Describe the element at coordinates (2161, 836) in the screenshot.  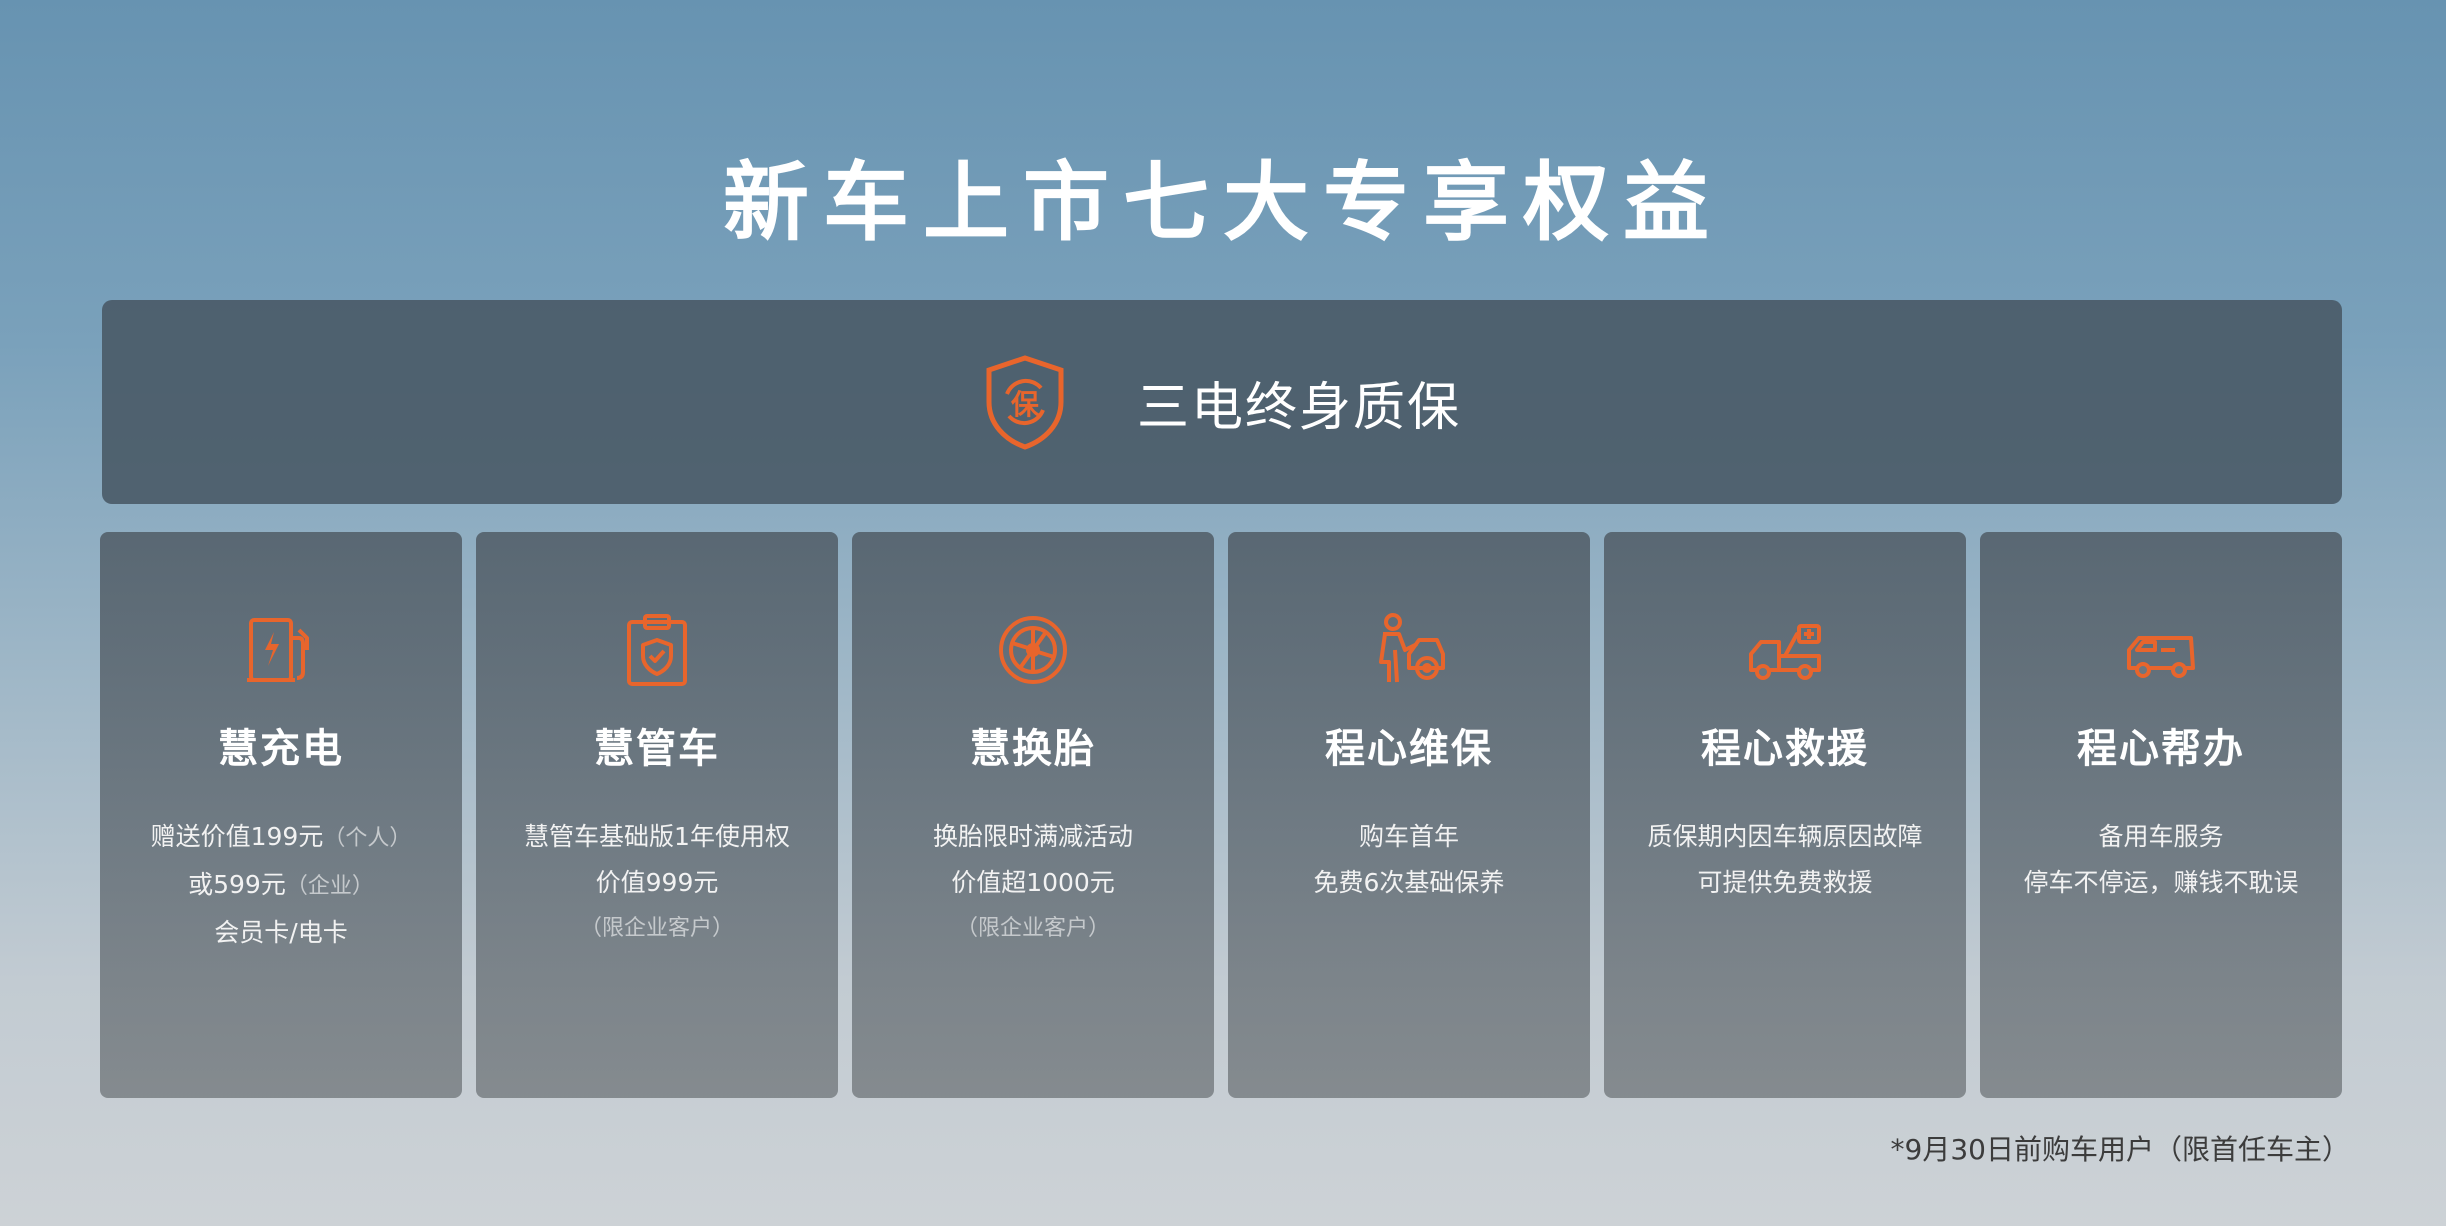
I see `card-line: 备用车服务` at that location.